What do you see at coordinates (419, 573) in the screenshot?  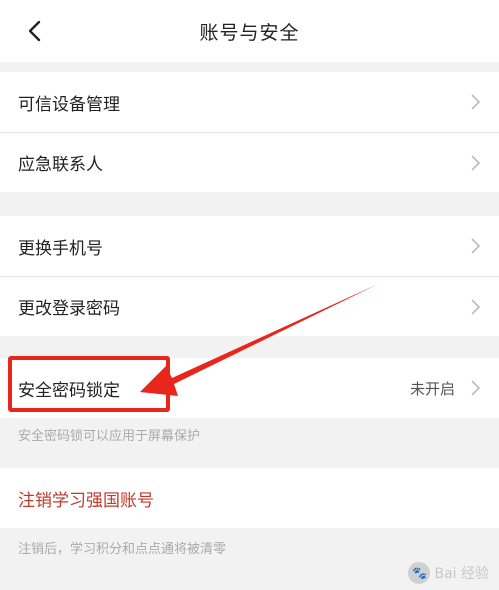 I see `paw-icon: 🐾` at bounding box center [419, 573].